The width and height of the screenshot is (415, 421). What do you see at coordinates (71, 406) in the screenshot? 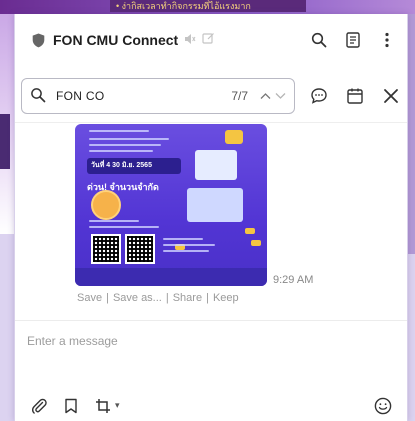
I see `bookmark-icon` at bounding box center [71, 406].